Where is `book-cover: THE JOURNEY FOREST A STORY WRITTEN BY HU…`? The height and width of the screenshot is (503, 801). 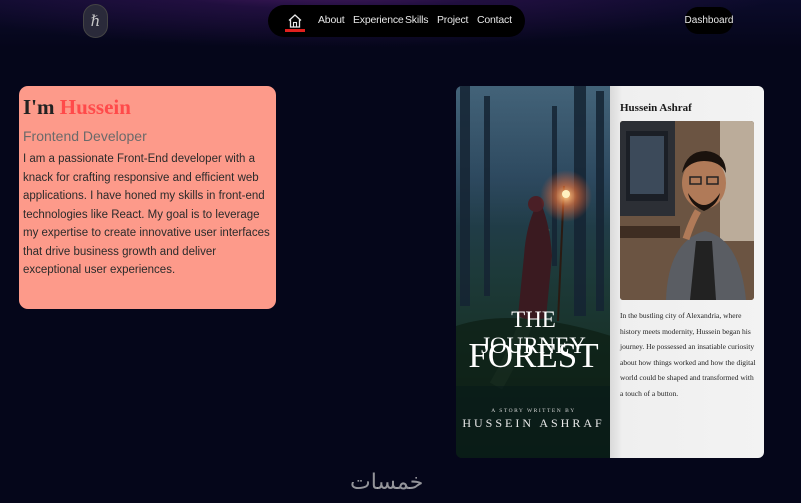
book-cover: THE JOURNEY FOREST A STORY WRITTEN BY HU… is located at coordinates (533, 272).